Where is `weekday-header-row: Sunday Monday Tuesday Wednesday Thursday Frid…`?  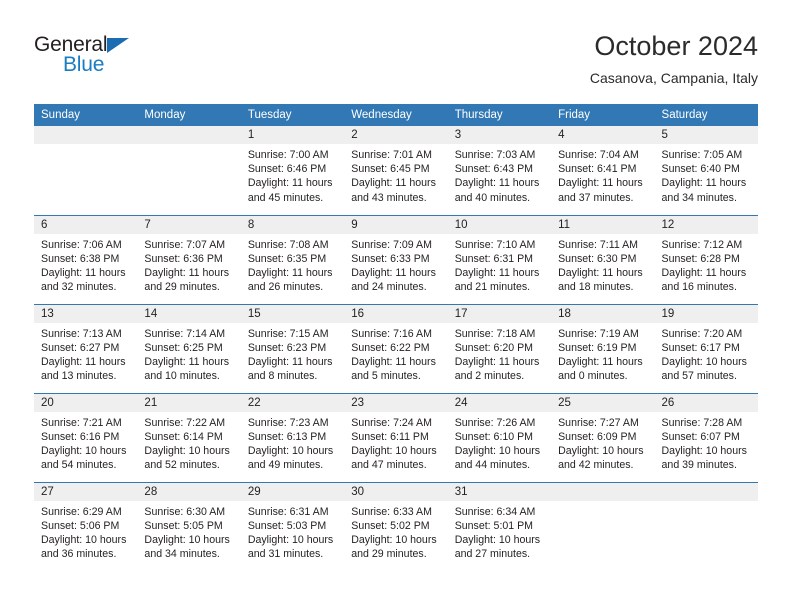 weekday-header-row: Sunday Monday Tuesday Wednesday Thursday Frid… is located at coordinates (396, 115).